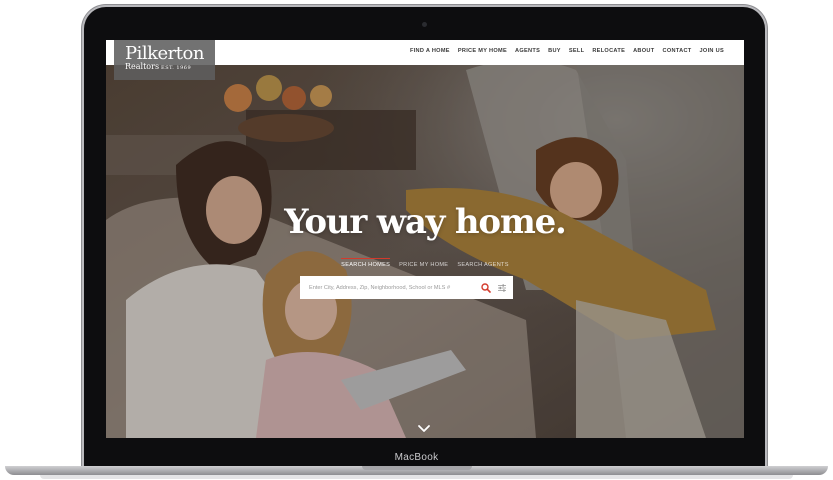 This screenshot has width=833, height=480. Describe the element at coordinates (608, 51) in the screenshot. I see `nav-relocate: RELOCATE` at that location.